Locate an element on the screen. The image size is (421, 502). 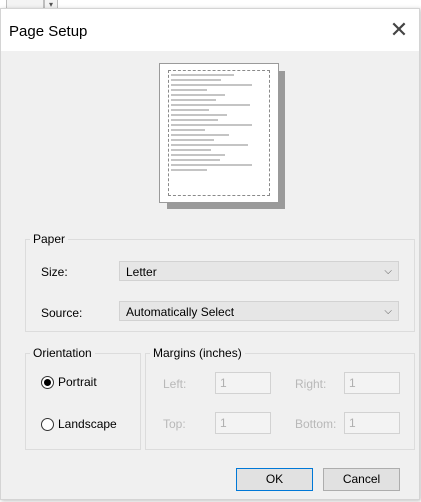
portrait-radio-button is located at coordinates (47, 382).